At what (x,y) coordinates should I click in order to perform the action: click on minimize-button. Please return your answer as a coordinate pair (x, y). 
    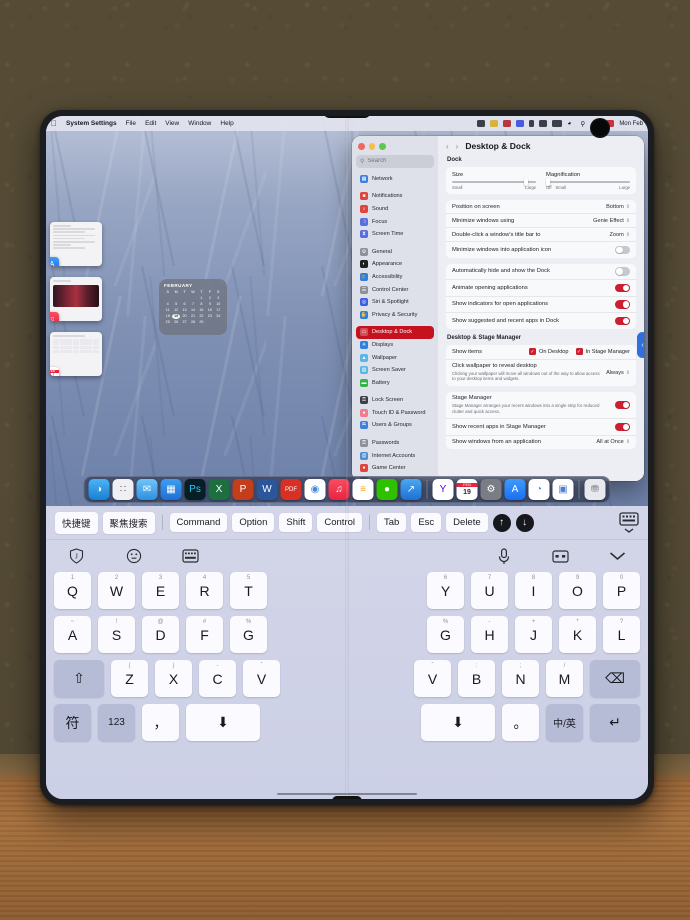
    Looking at the image, I should click on (371, 146).